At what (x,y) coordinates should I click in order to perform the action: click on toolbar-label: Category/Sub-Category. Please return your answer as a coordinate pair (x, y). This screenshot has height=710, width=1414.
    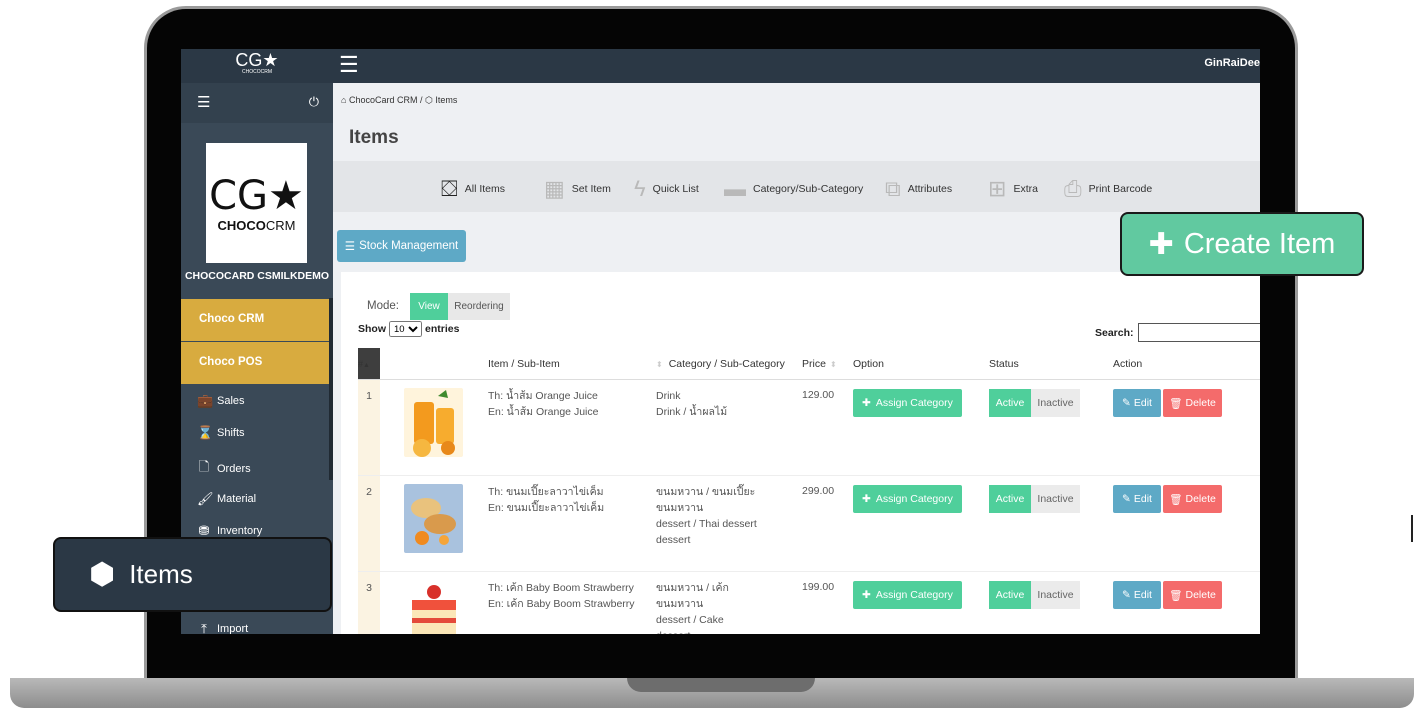
    Looking at the image, I should click on (808, 189).